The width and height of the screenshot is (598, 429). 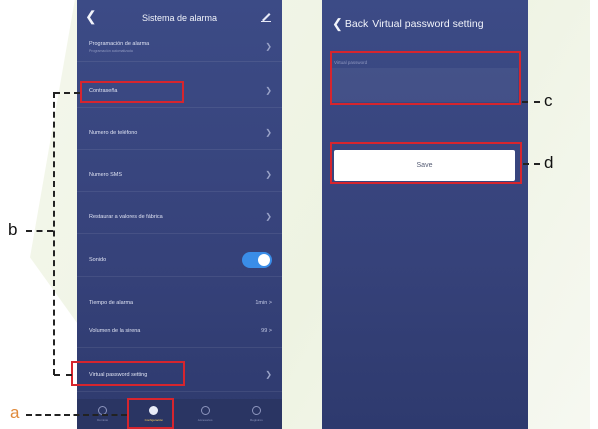 I want to click on screen-title: Sistema de alarma, so click(x=179, y=18).